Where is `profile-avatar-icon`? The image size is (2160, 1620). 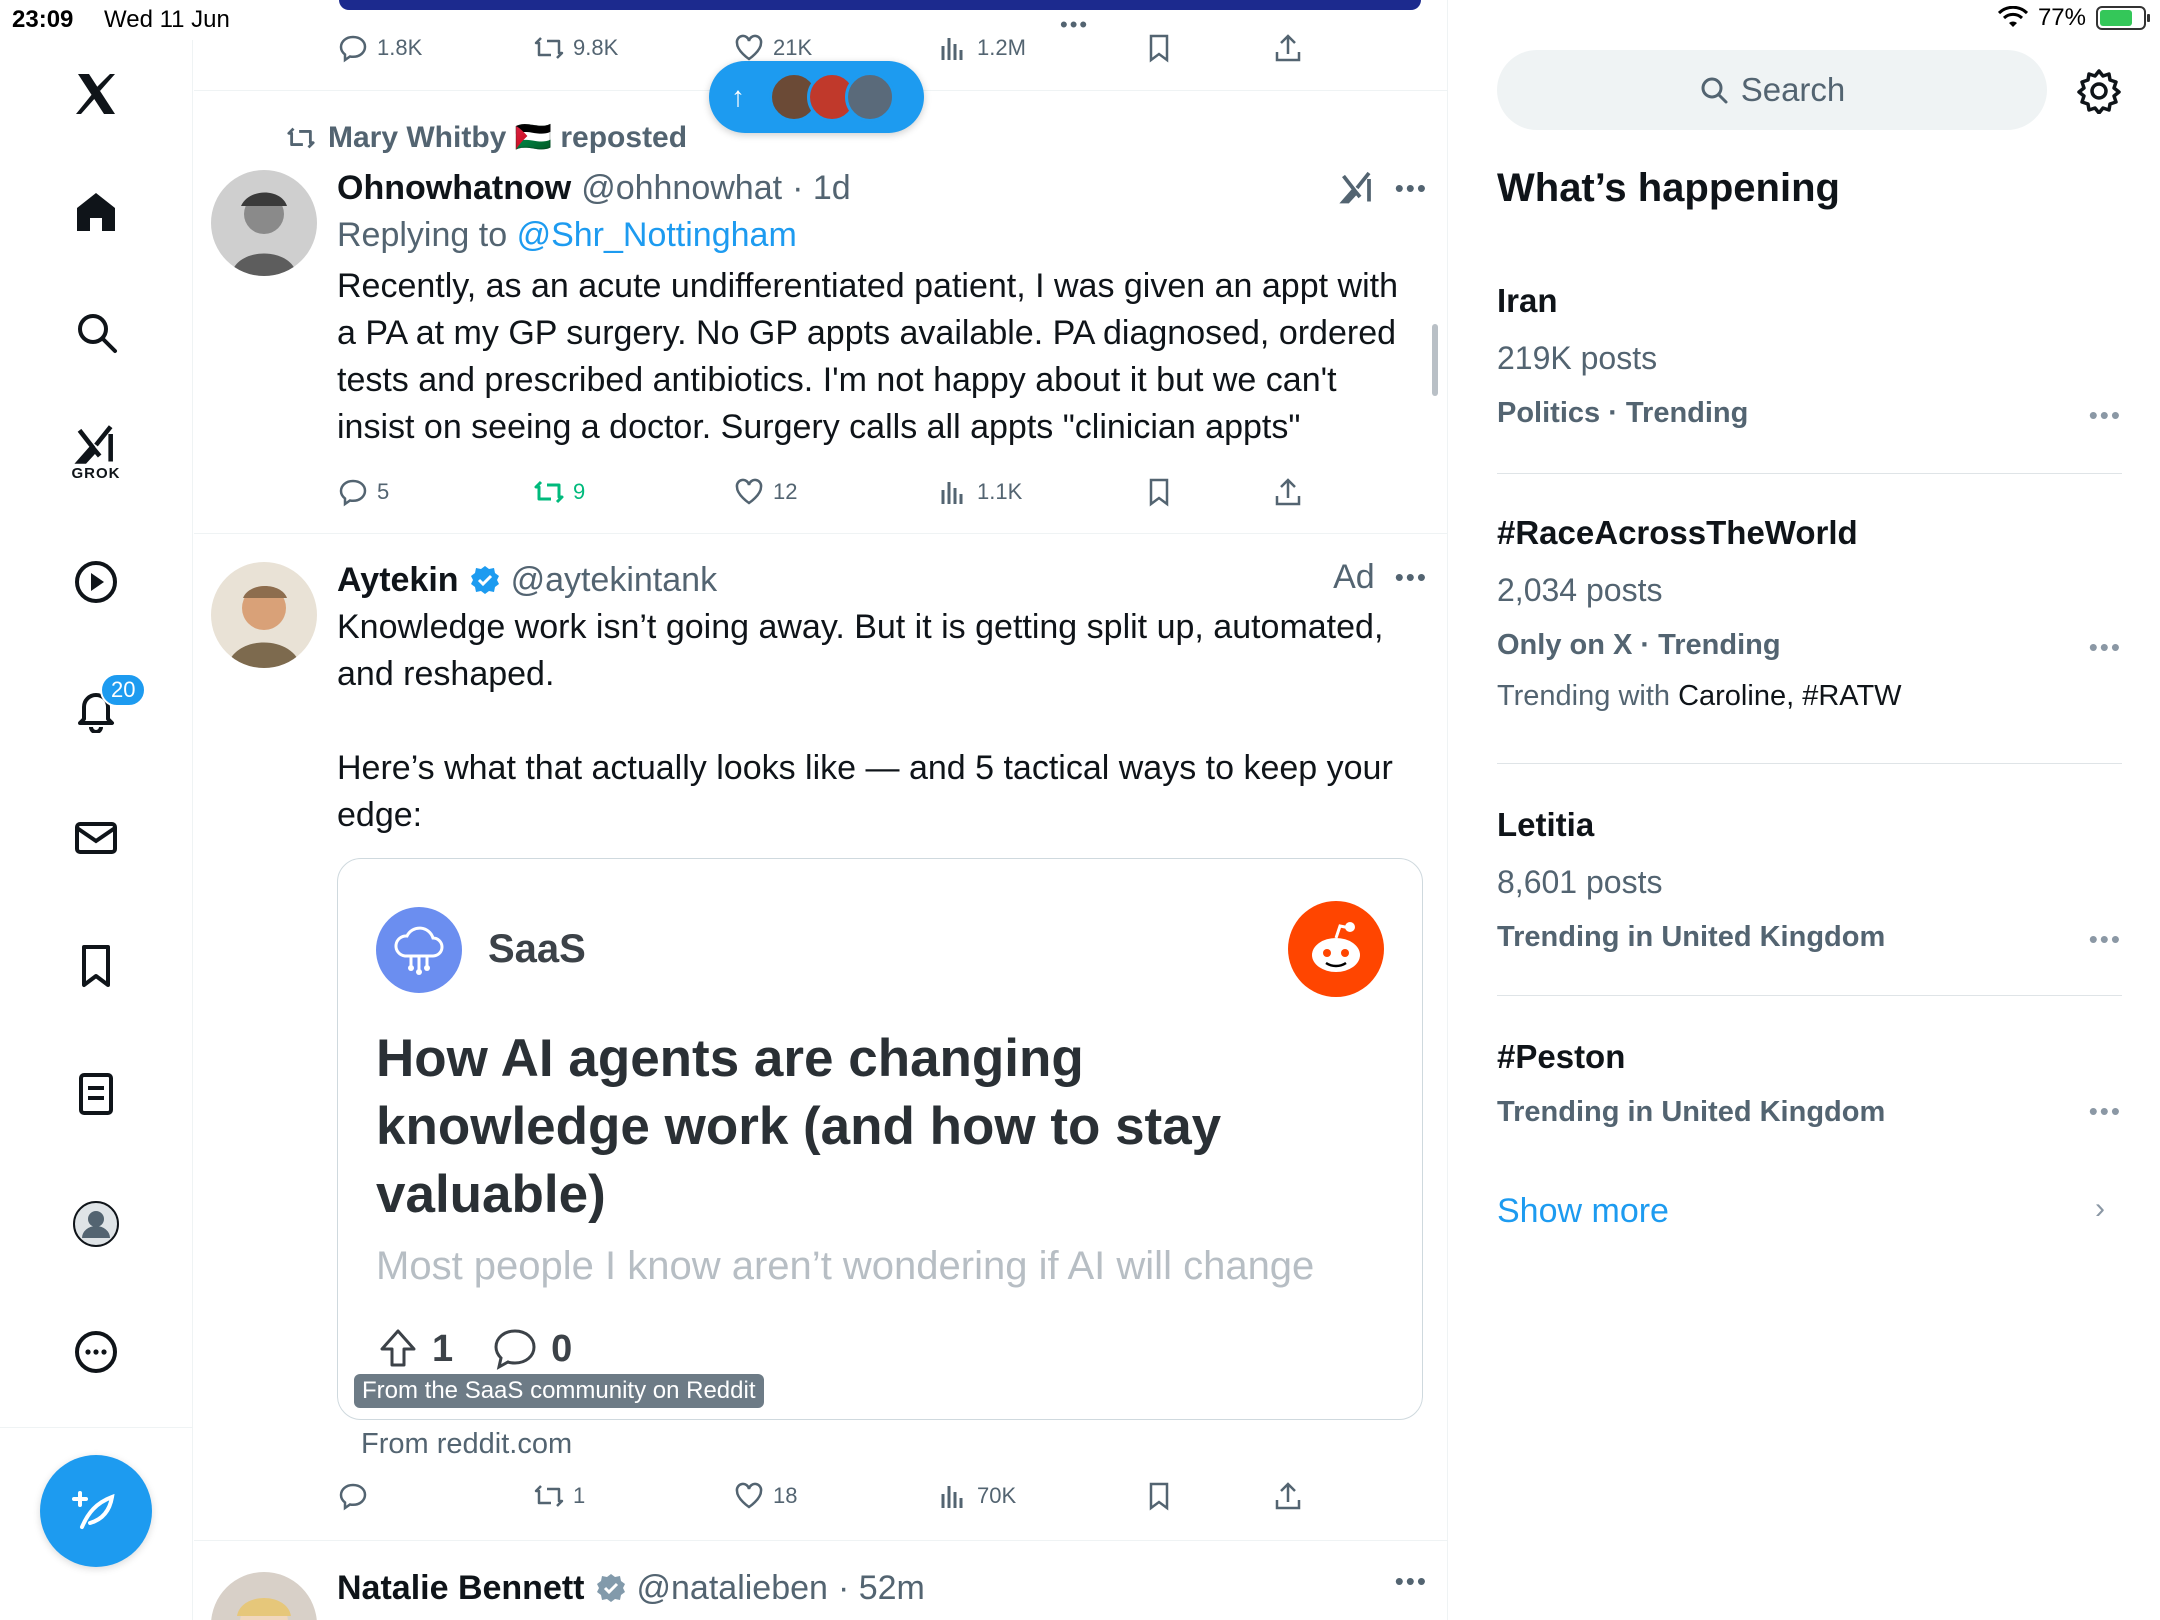
profile-avatar-icon is located at coordinates (96, 1224).